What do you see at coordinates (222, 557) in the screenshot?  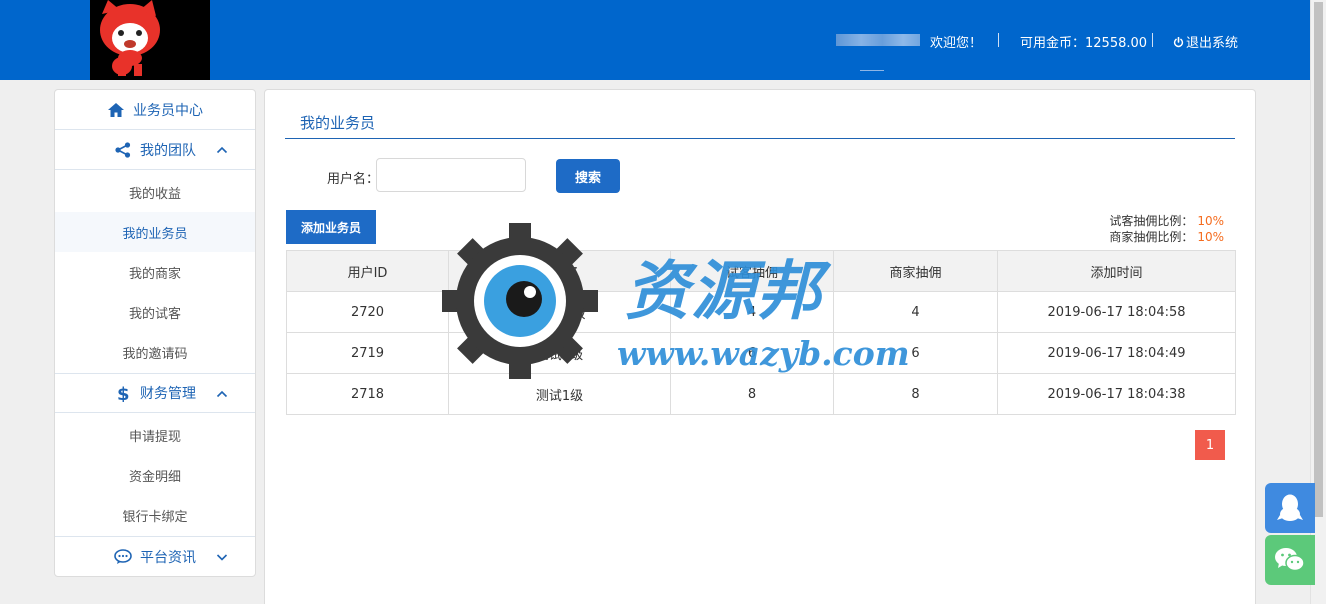 I see `chevron-down-icon` at bounding box center [222, 557].